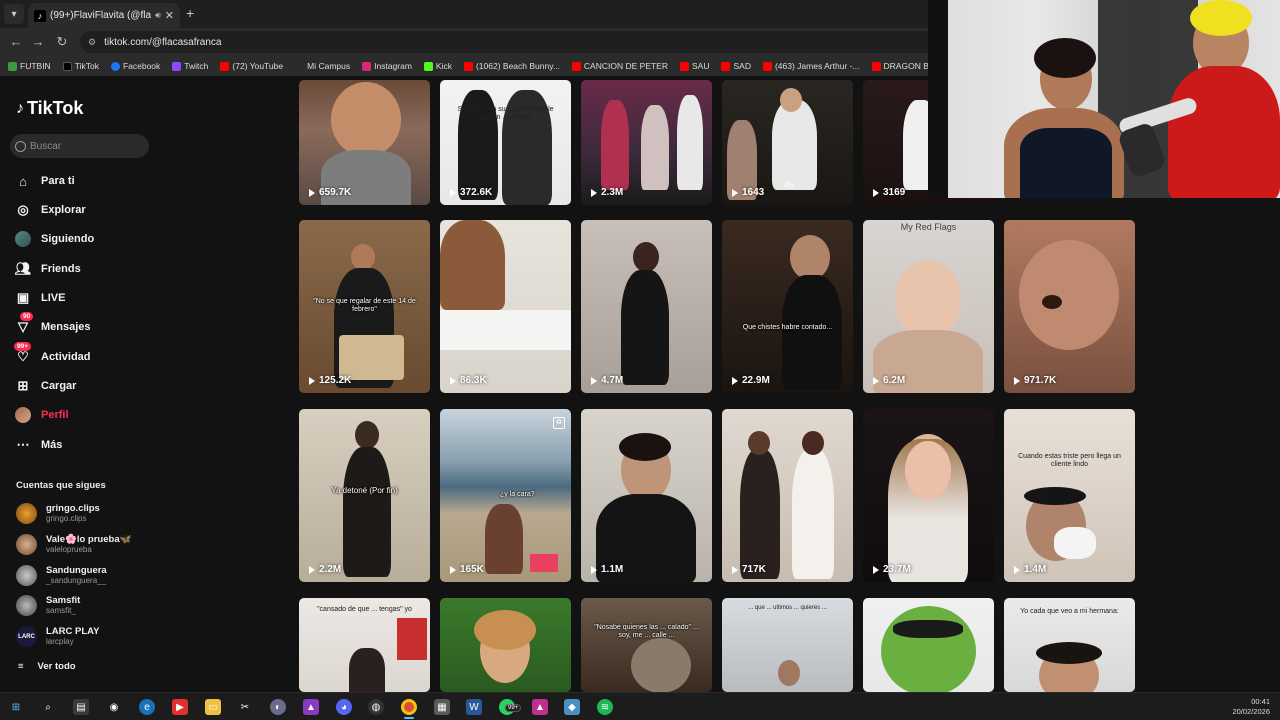 This screenshot has height=720, width=1280. What do you see at coordinates (251, 66) in the screenshot?
I see `bookmark-youtube: (72) YouTube` at bounding box center [251, 66].